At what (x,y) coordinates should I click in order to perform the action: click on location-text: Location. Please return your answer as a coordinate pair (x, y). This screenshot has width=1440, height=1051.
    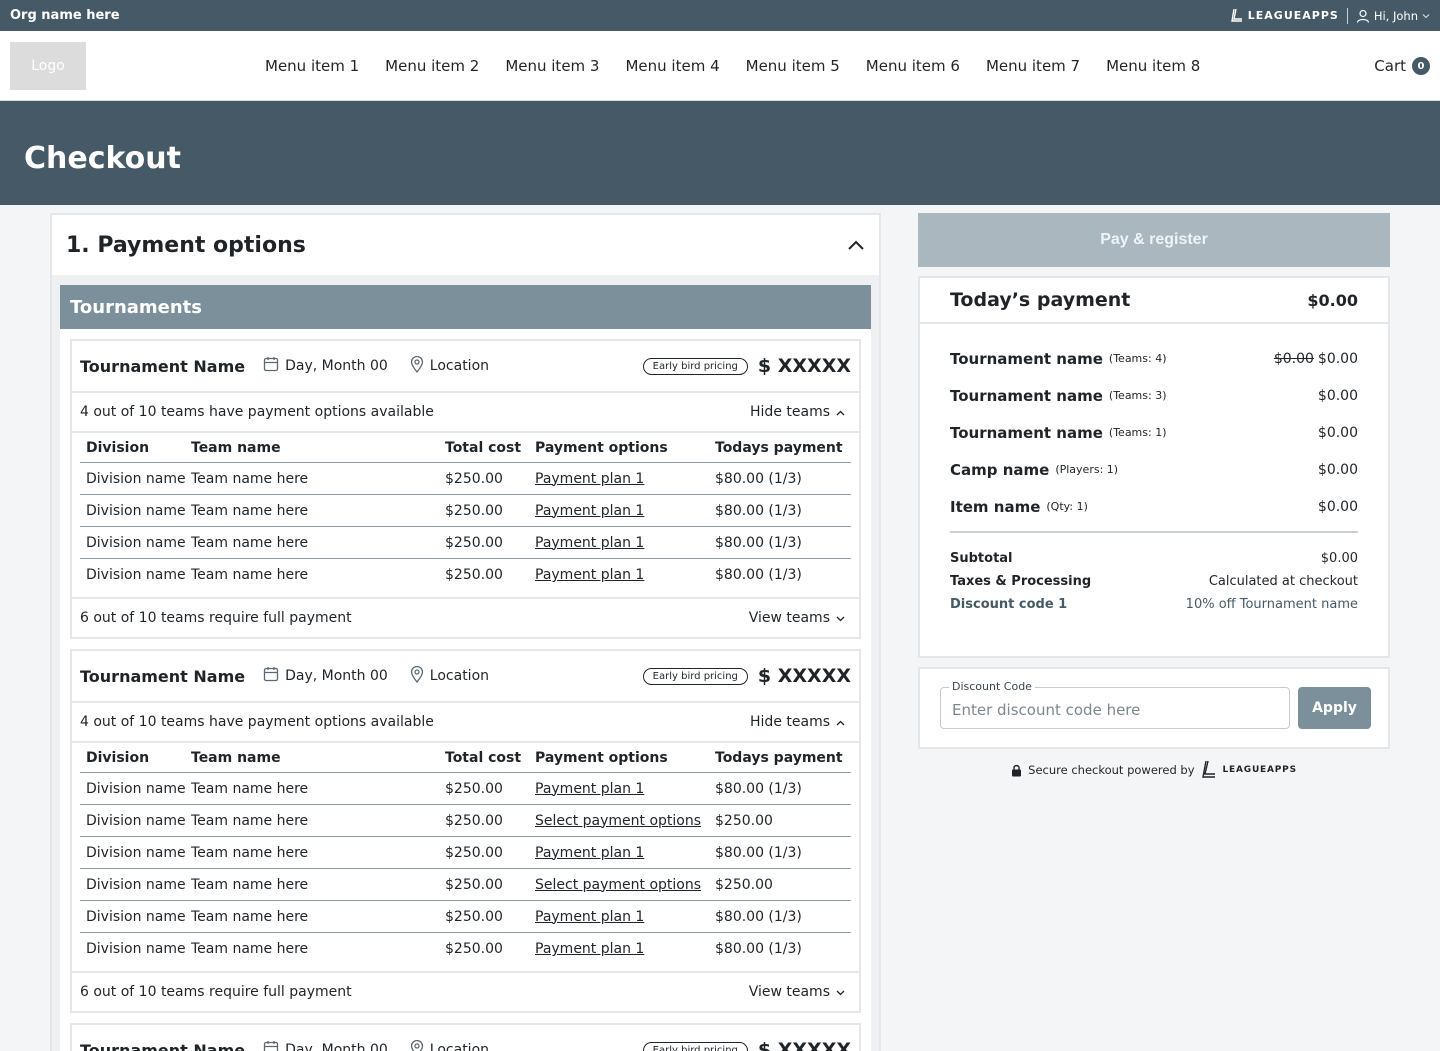
    Looking at the image, I should click on (459, 1046).